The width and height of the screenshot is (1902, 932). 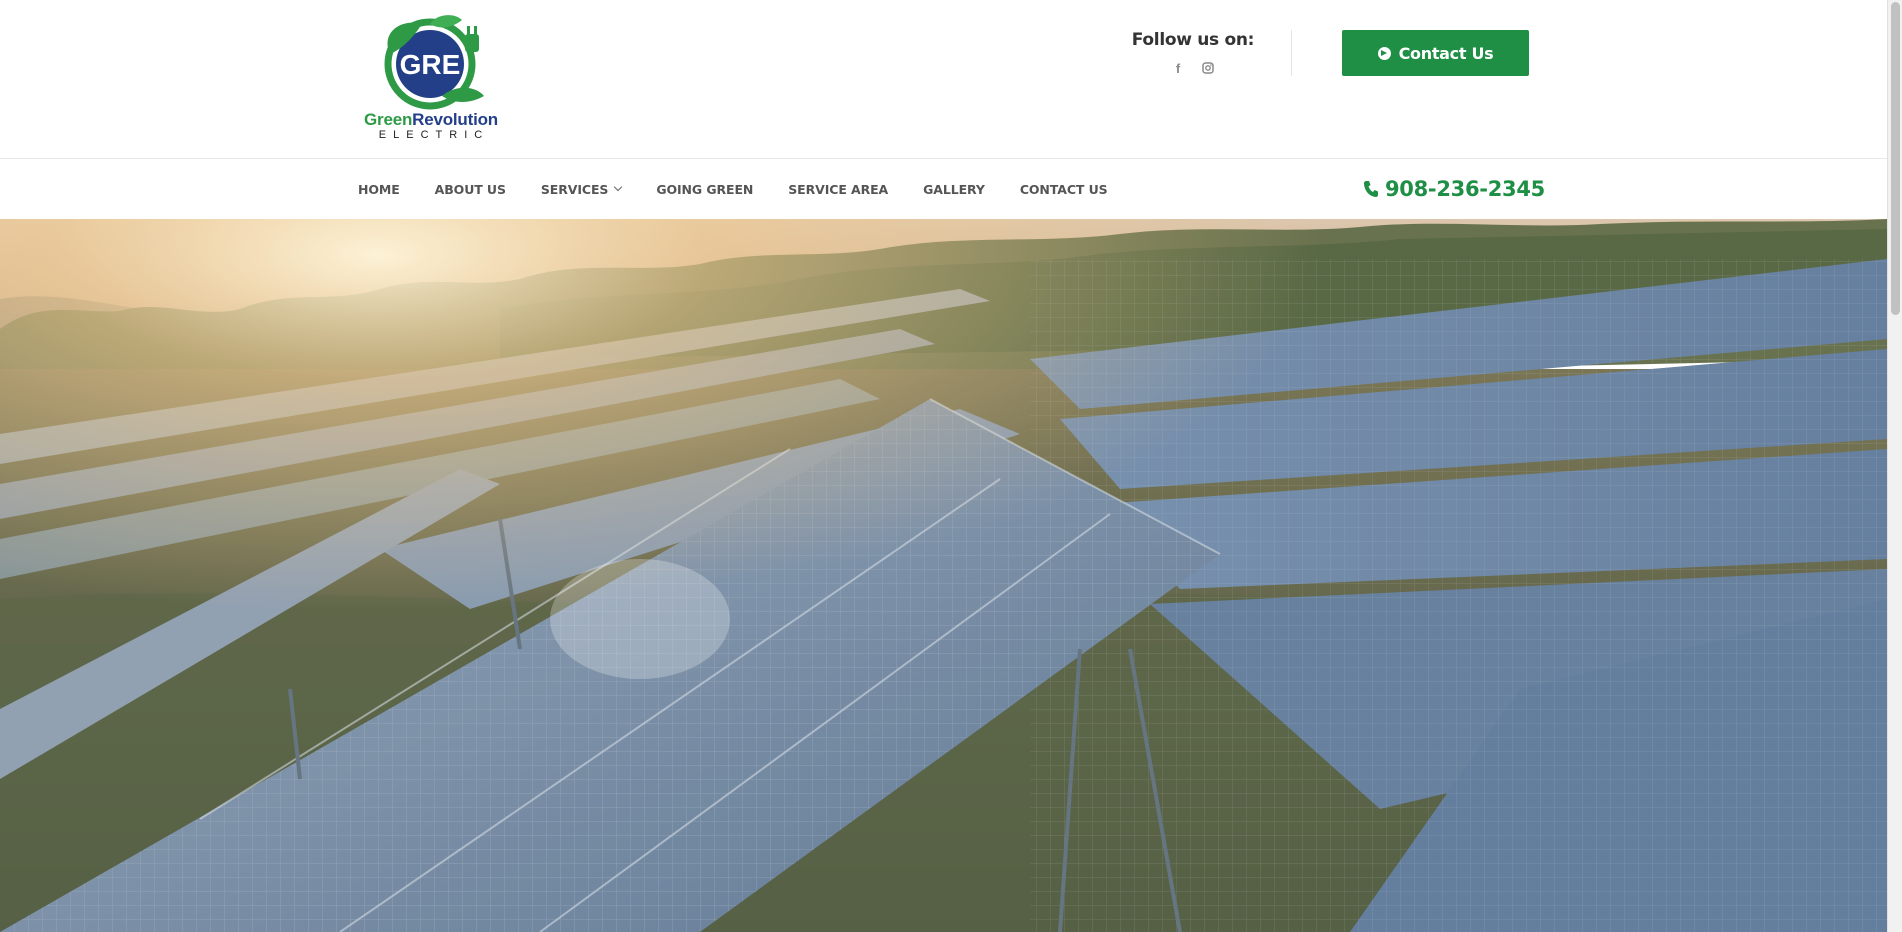 I want to click on site-logo: GRE GreenRevolution ELECTRIC, so click(x=431, y=77).